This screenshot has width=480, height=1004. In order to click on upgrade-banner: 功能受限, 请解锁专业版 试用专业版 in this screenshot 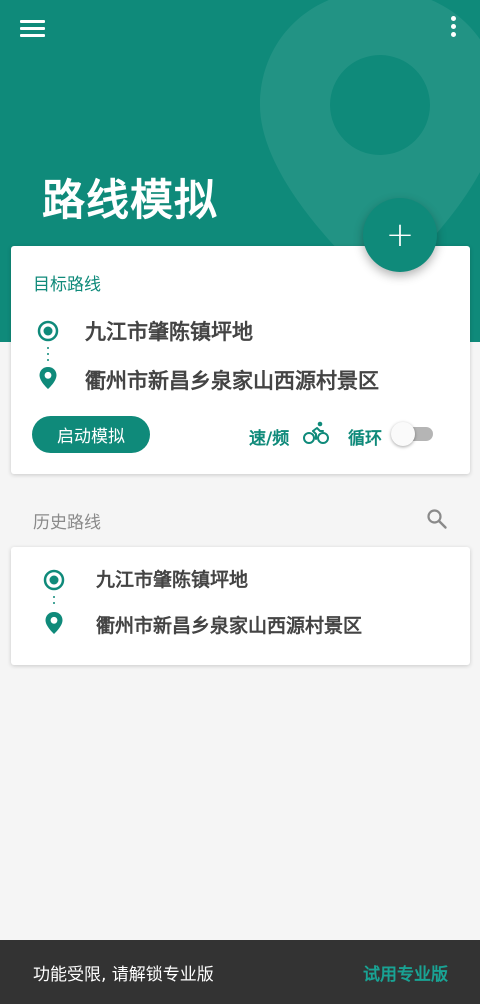, I will do `click(240, 972)`.